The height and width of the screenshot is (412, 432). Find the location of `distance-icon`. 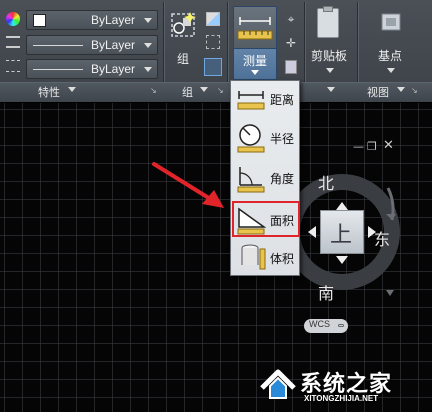

distance-icon is located at coordinates (251, 102).